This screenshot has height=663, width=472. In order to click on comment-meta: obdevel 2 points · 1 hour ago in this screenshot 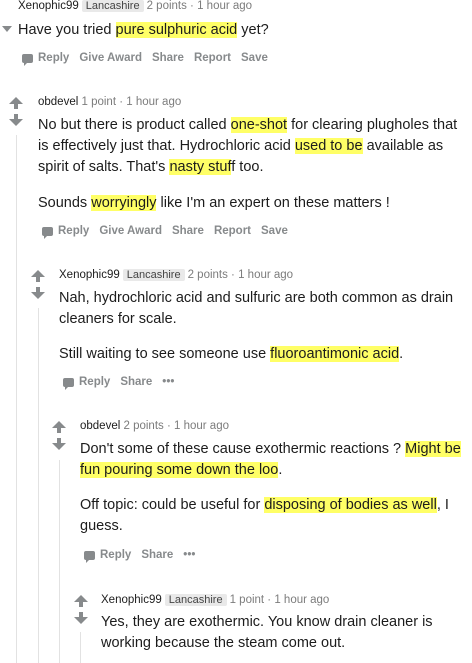, I will do `click(154, 426)`.